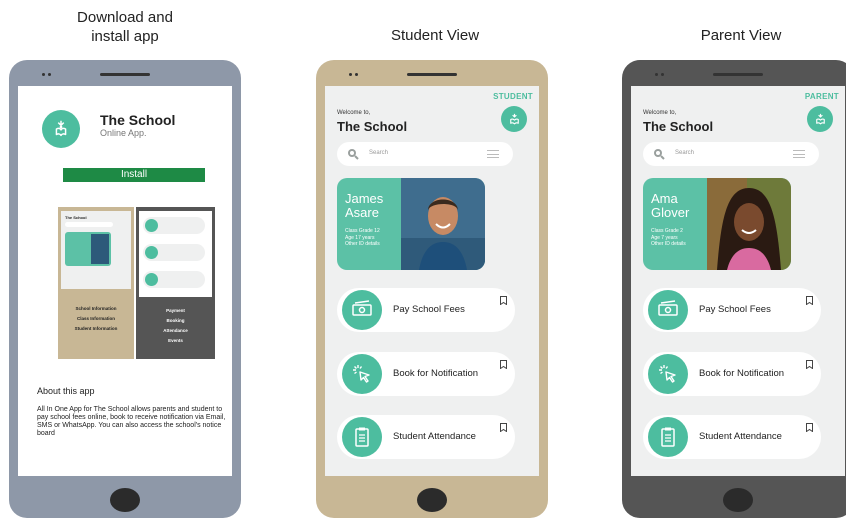 This screenshot has height=518, width=846. What do you see at coordinates (175, 310) in the screenshot?
I see `preview-link: Payment` at bounding box center [175, 310].